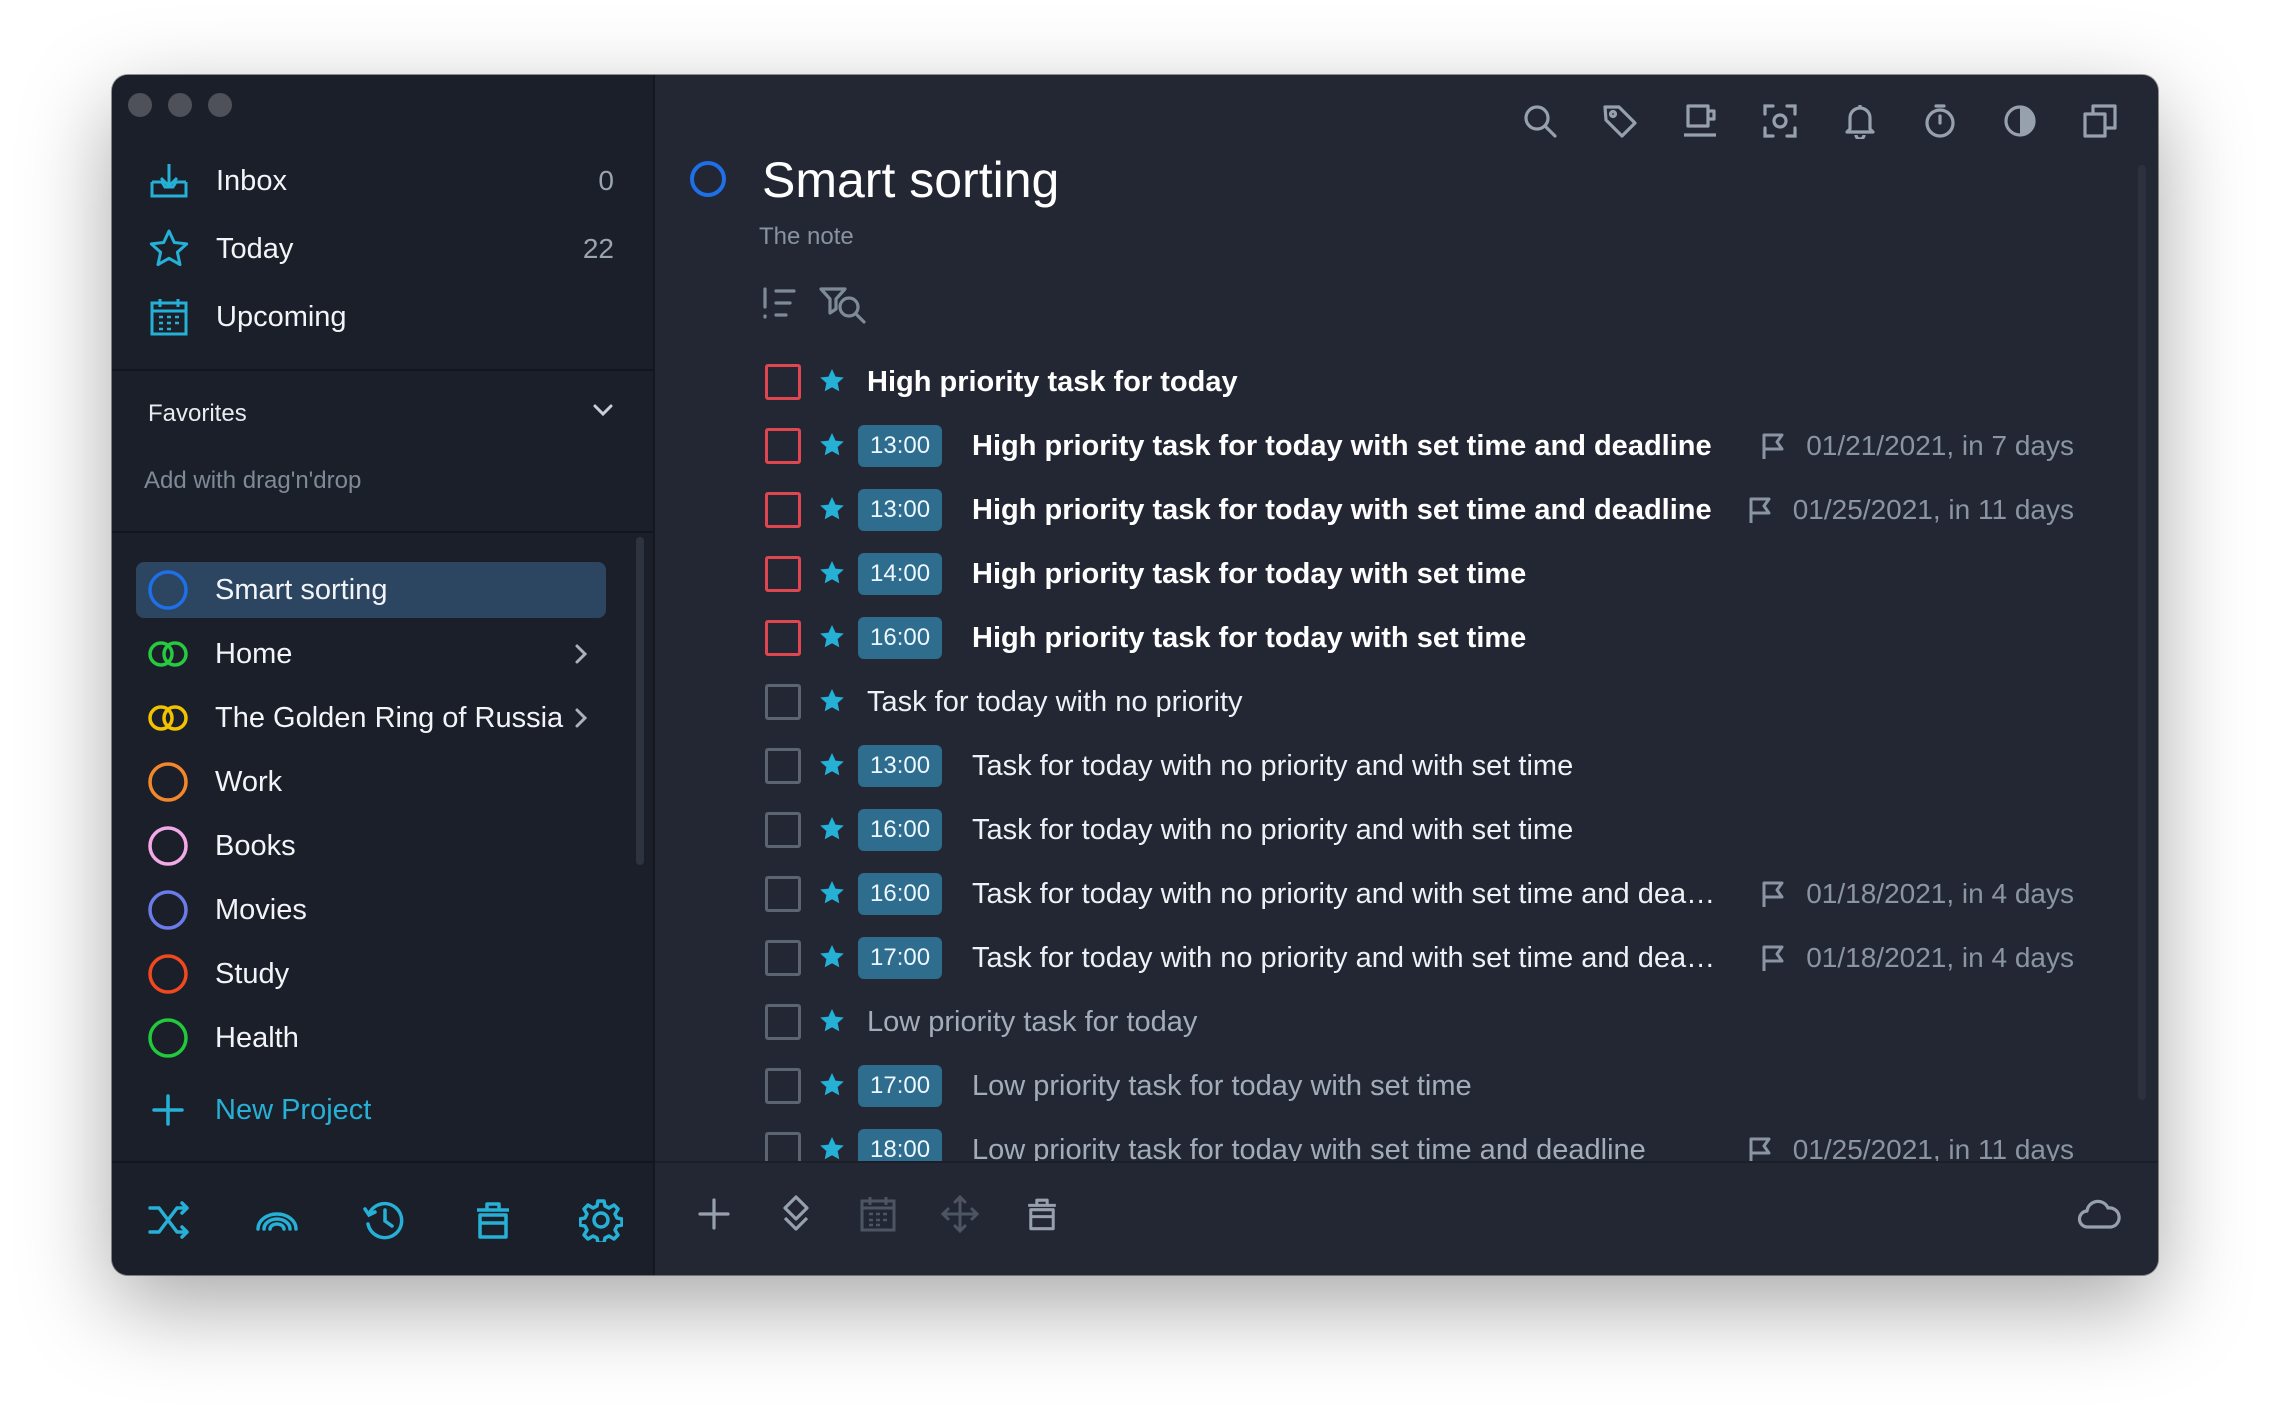 This screenshot has height=1424, width=2272. Describe the element at coordinates (1406, 385) in the screenshot. I see `task-row: High priority task for today` at that location.